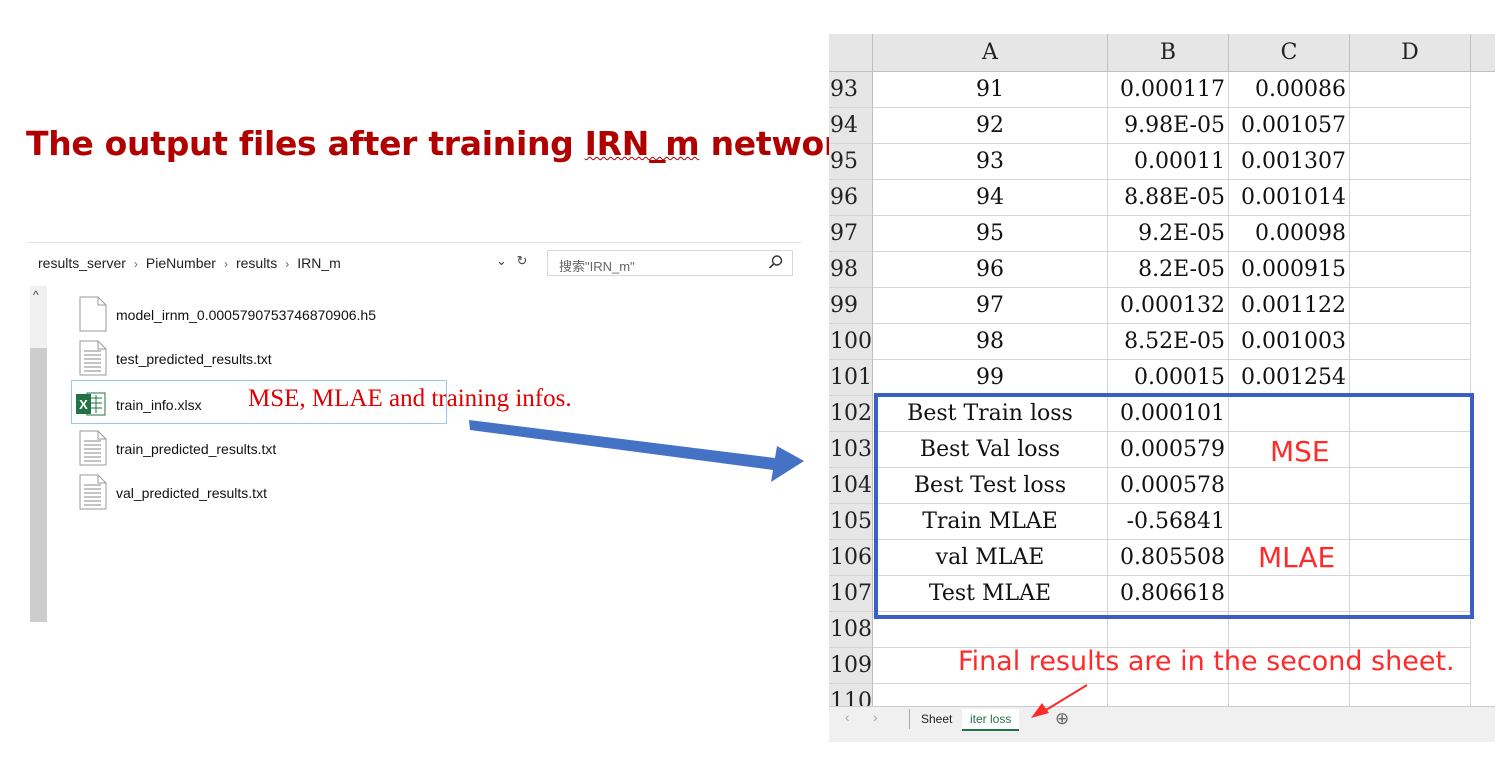  Describe the element at coordinates (1066, 697) in the screenshot. I see `arrow-to-tab` at that location.